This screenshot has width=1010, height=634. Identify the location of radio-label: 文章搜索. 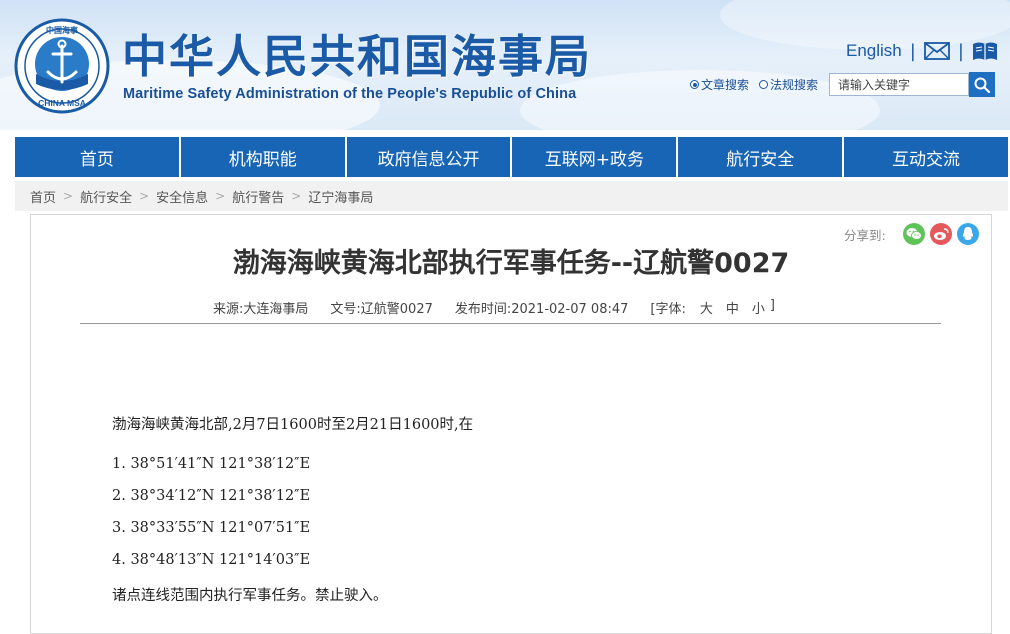
(725, 85).